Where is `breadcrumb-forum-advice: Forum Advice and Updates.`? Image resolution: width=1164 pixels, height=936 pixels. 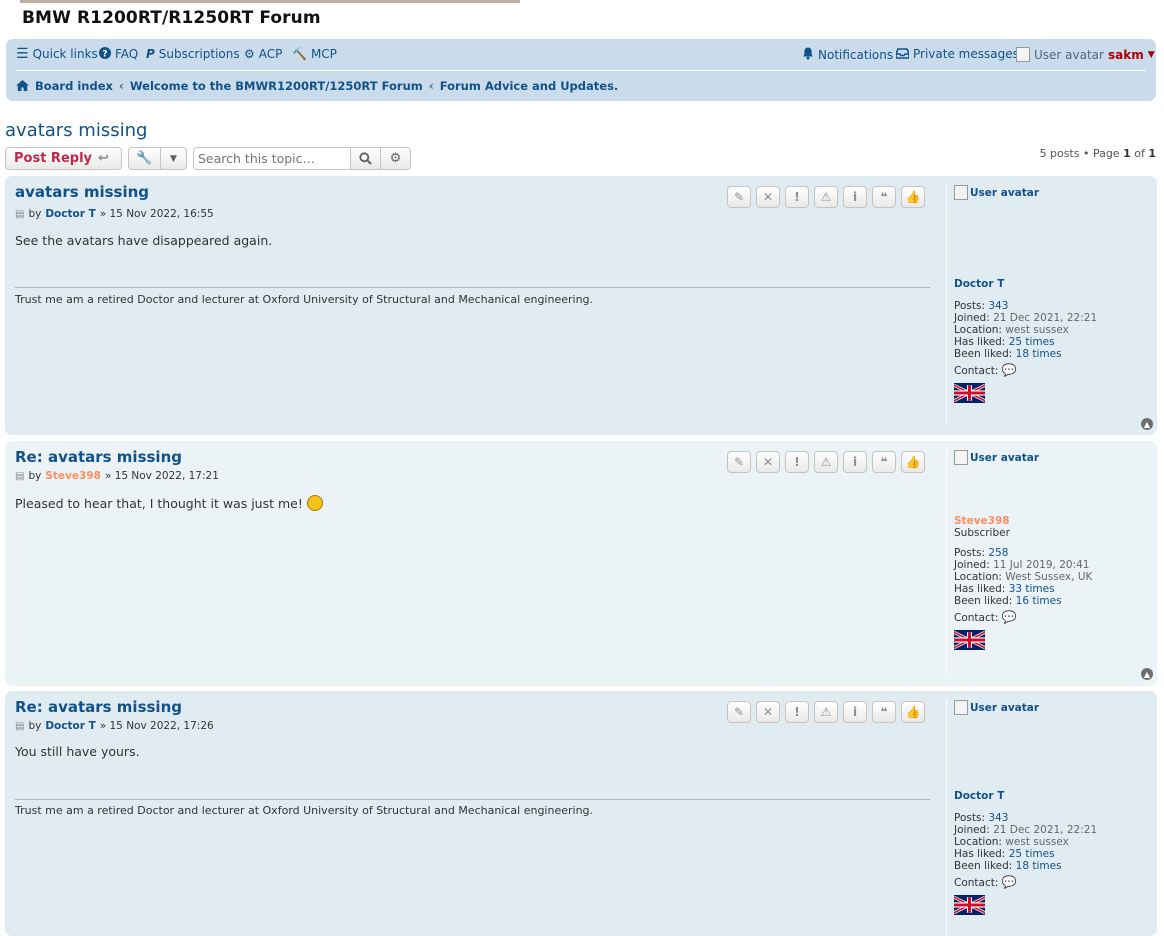 breadcrumb-forum-advice: Forum Advice and Updates. is located at coordinates (529, 86).